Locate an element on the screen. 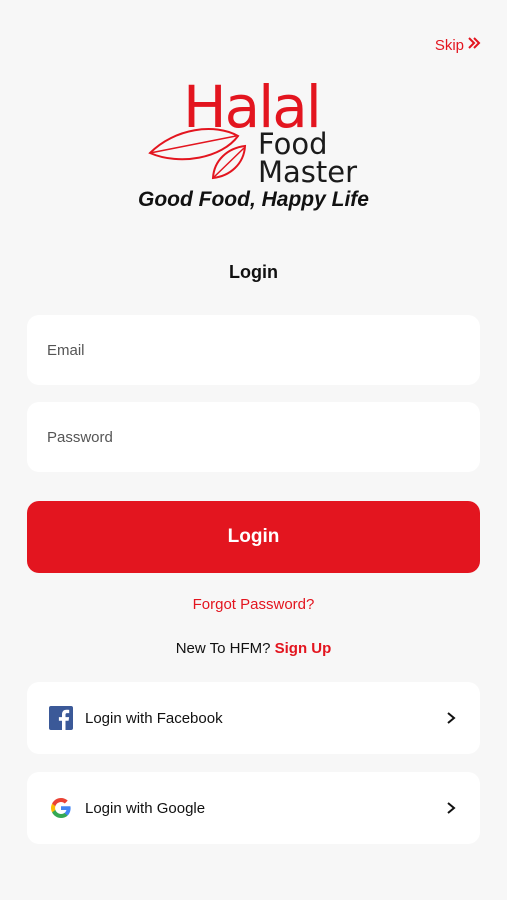 The height and width of the screenshot is (900, 507). email-field is located at coordinates (253, 350).